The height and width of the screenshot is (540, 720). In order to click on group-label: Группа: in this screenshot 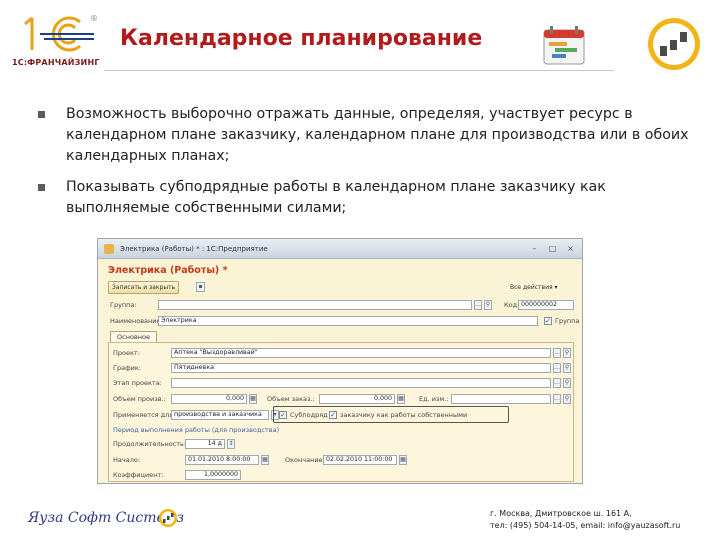, I will do `click(123, 305)`.